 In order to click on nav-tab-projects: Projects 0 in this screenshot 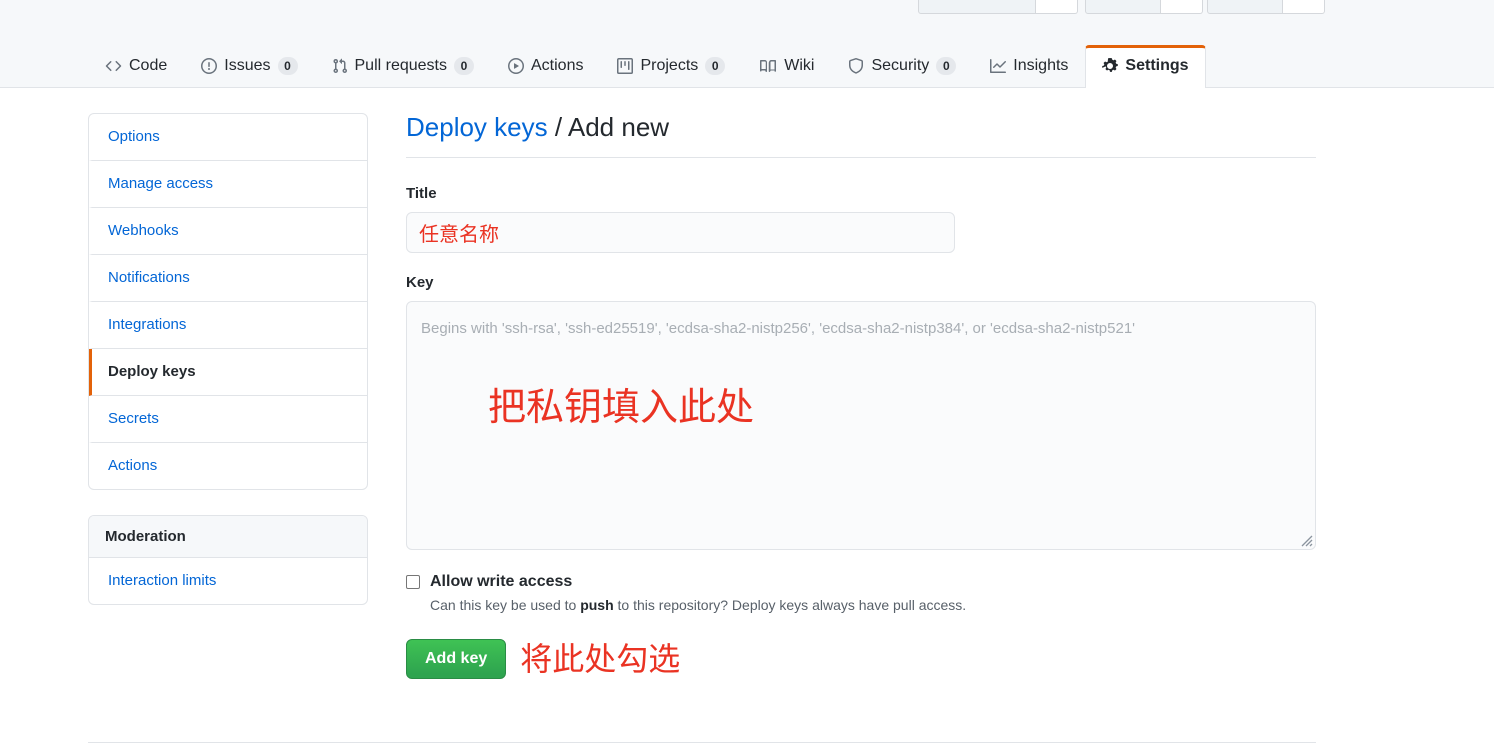, I will do `click(671, 66)`.